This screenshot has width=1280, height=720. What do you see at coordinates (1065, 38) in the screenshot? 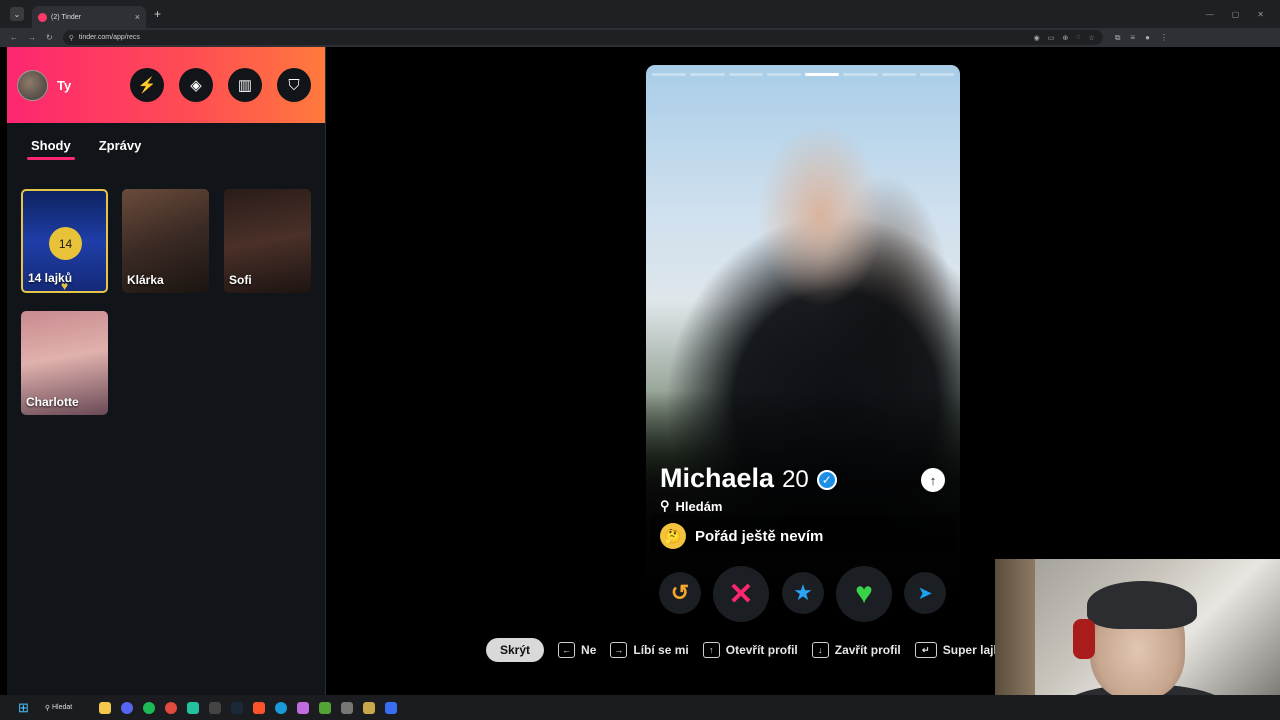
I see `zoom-icon: ⊕` at bounding box center [1065, 38].